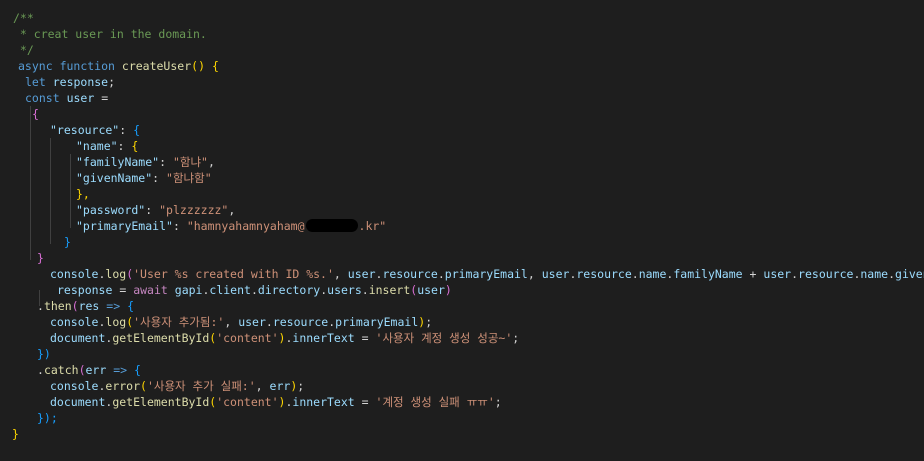 This screenshot has height=461, width=924. Describe the element at coordinates (245, 226) in the screenshot. I see `string-literal: "hamnyahamnyaham@` at that location.